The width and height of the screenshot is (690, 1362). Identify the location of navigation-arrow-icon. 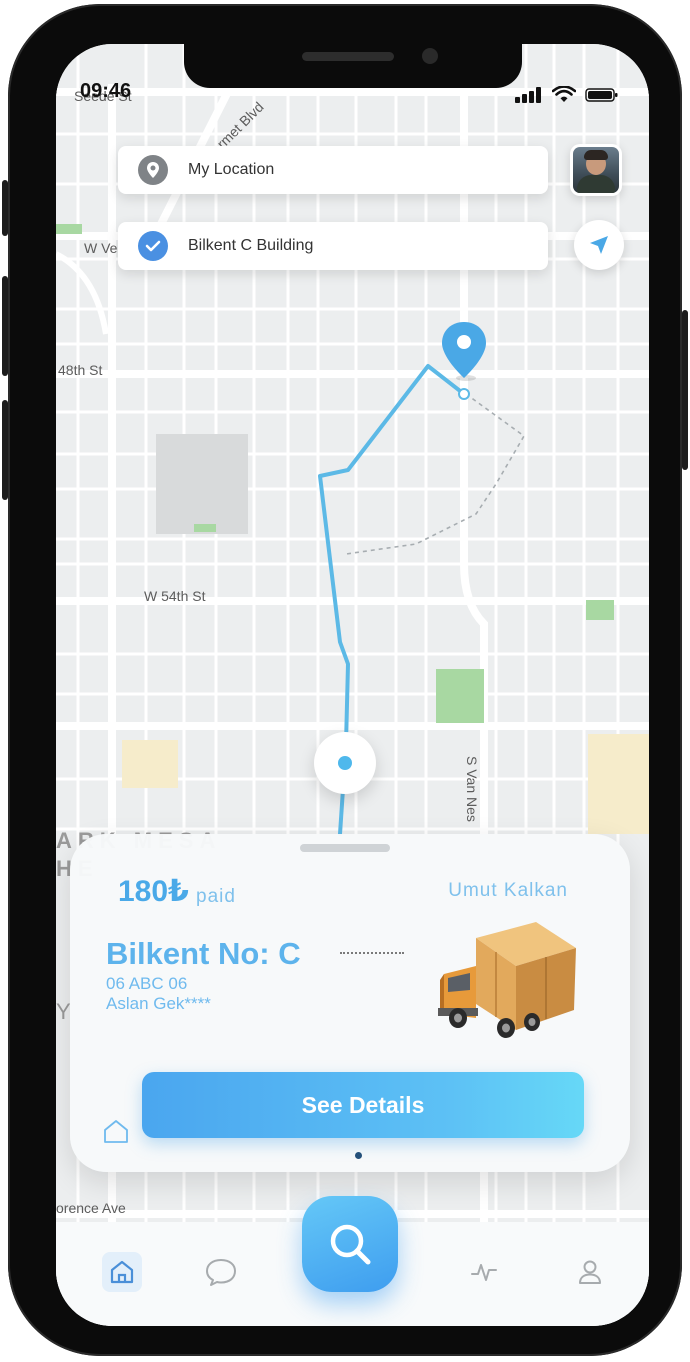
(599, 245).